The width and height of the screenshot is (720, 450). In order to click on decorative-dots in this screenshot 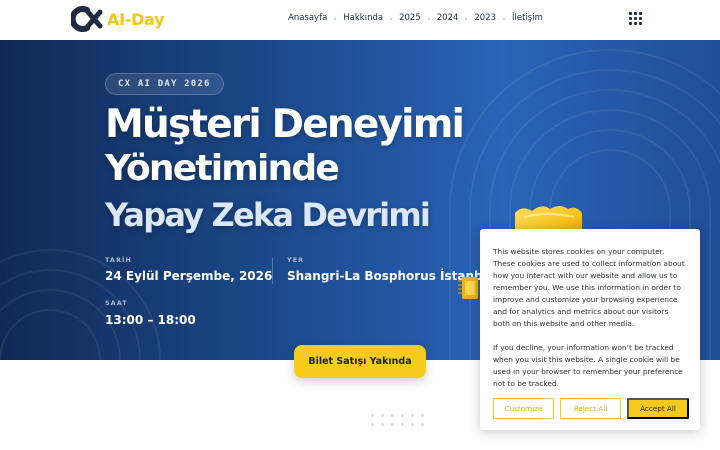, I will do `click(398, 420)`.